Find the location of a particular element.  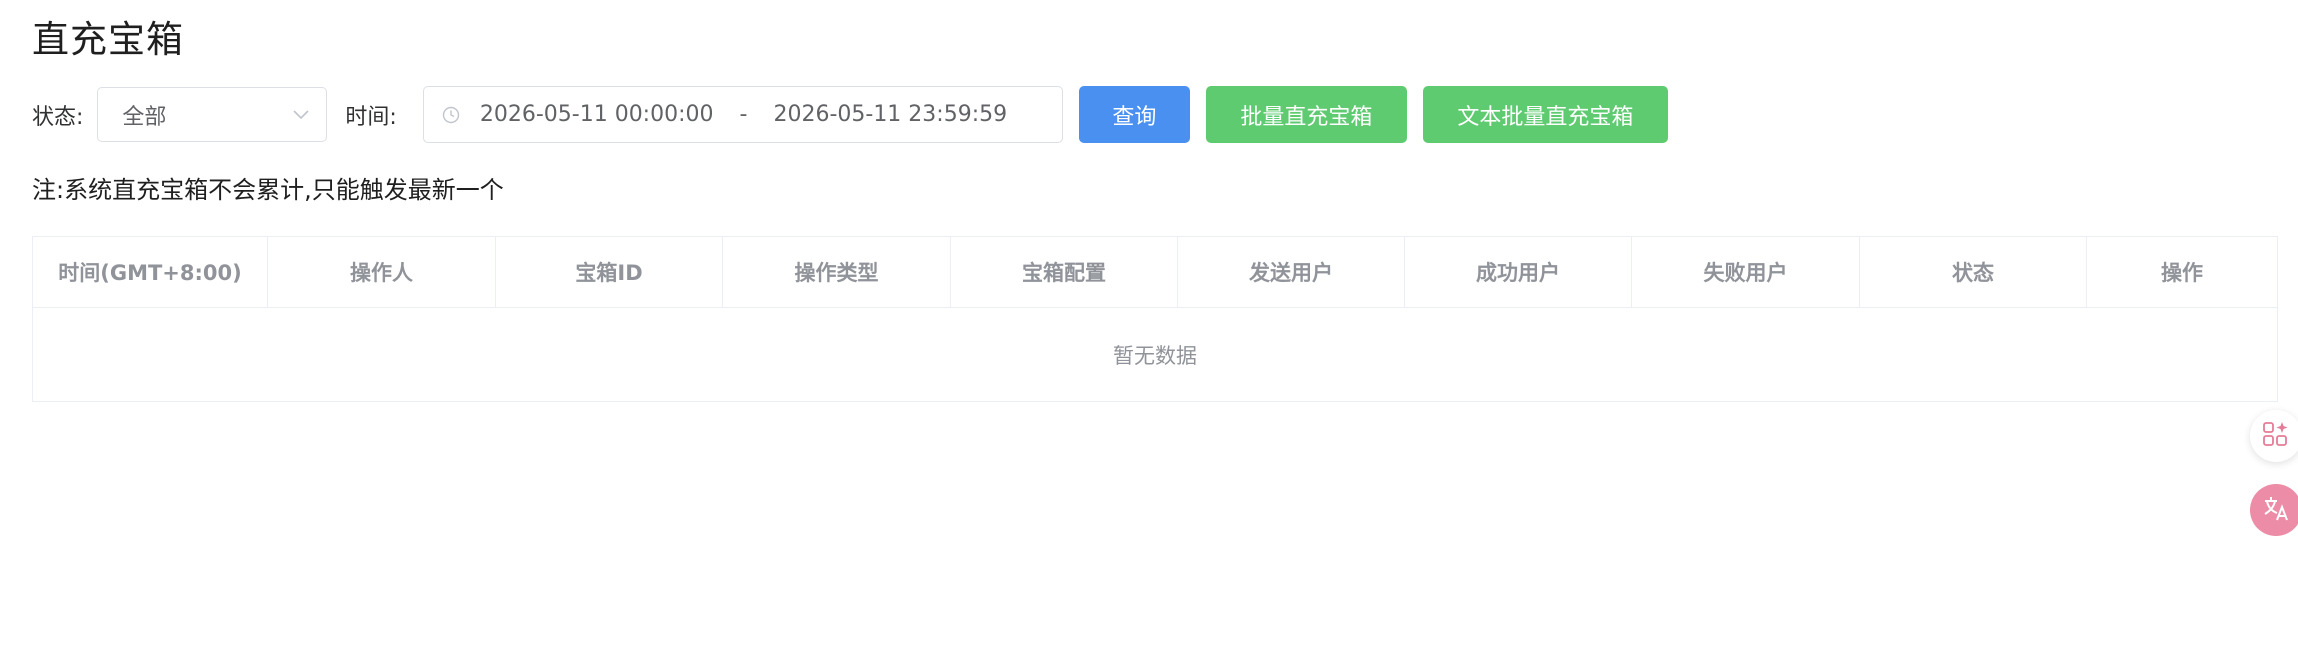

chevron-down-icon is located at coordinates (301, 115).